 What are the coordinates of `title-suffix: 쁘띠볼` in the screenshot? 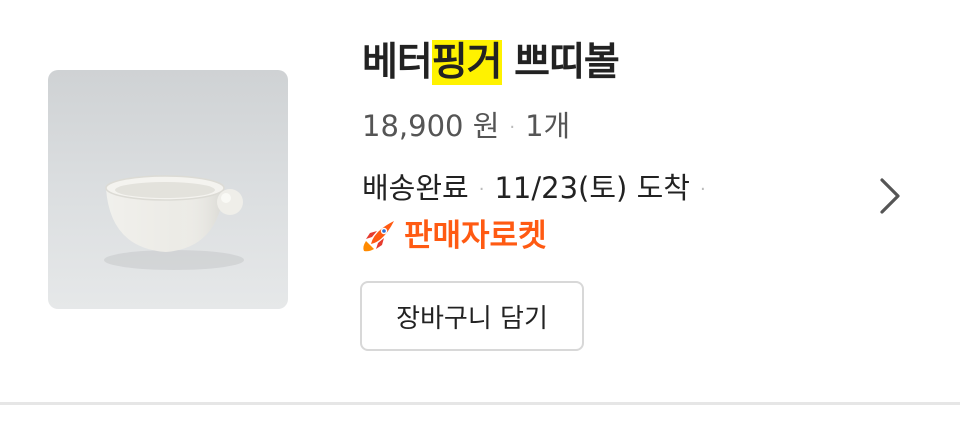 It's located at (560, 62).